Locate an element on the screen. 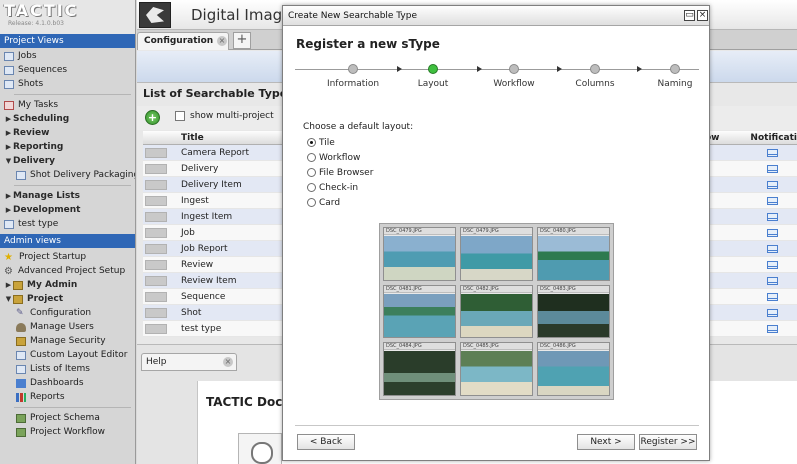 The height and width of the screenshot is (464, 797). step-workflow: Workflow is located at coordinates (514, 74).